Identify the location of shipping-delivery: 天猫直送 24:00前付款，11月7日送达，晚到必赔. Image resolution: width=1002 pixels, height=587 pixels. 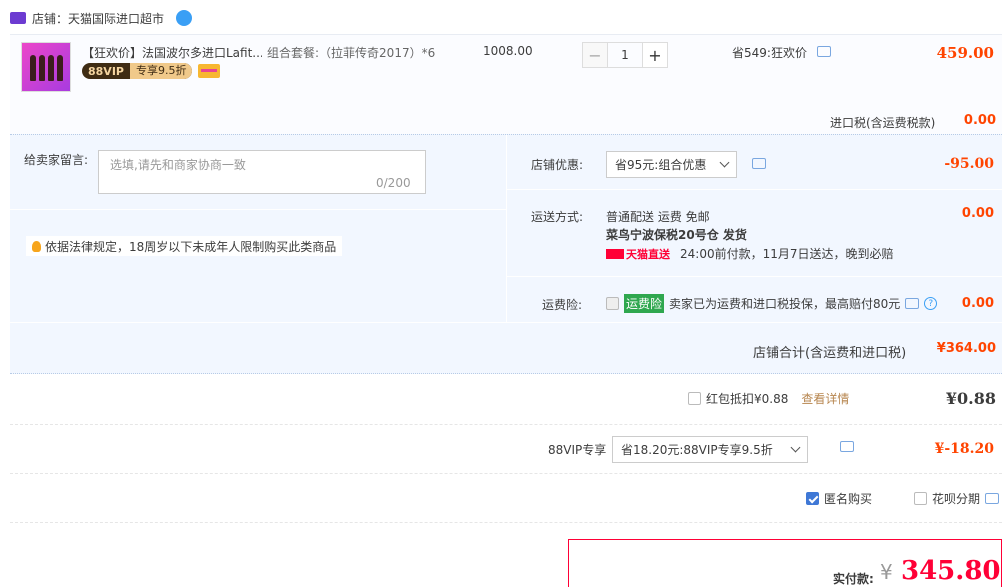
(750, 253).